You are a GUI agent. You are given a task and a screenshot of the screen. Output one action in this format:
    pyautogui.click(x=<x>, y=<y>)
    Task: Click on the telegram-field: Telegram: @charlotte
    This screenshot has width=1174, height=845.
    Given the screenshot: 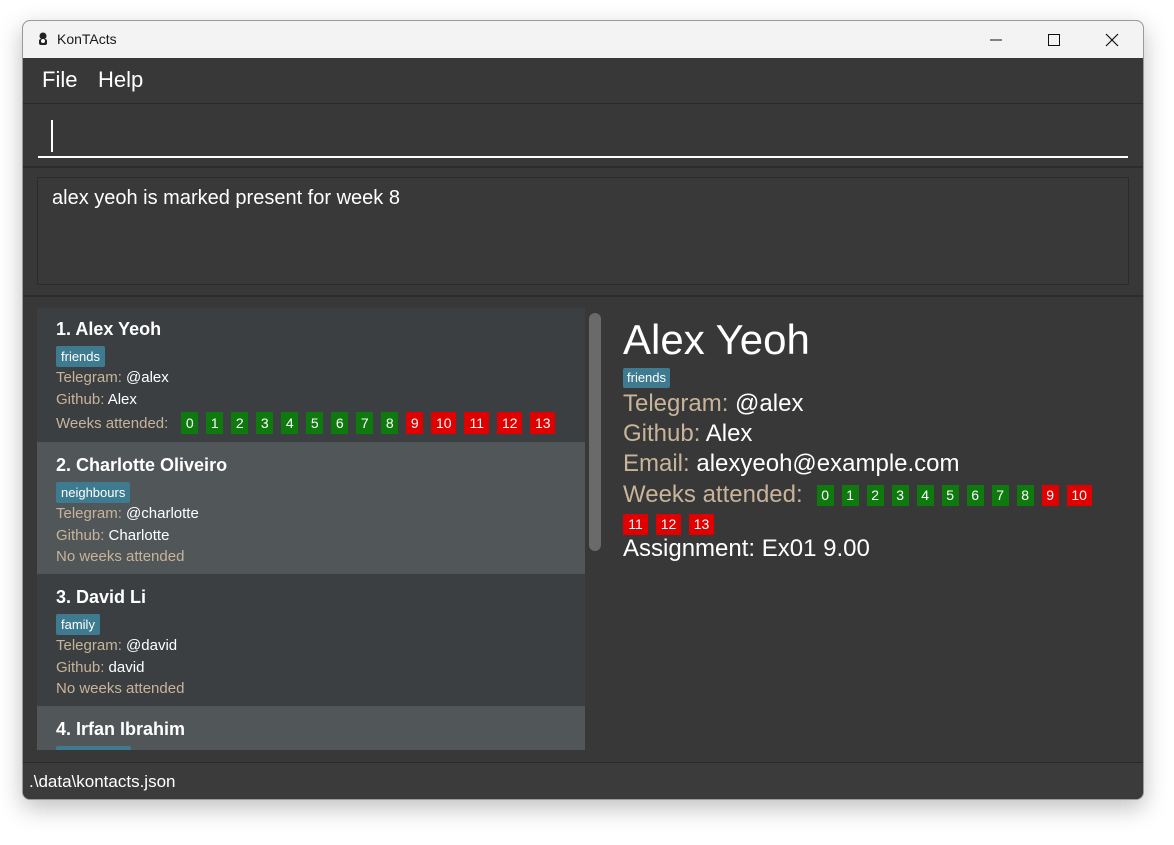 What is the action you would take?
    pyautogui.click(x=127, y=513)
    